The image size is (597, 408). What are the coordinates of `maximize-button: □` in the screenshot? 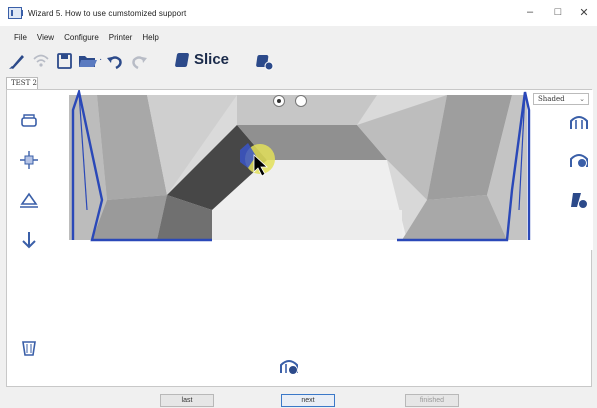 It's located at (558, 12).